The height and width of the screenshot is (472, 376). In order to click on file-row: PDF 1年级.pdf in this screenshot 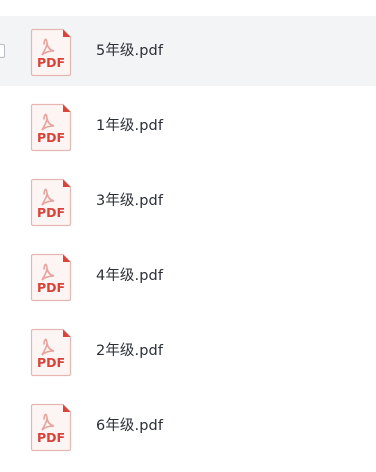, I will do `click(188, 126)`.